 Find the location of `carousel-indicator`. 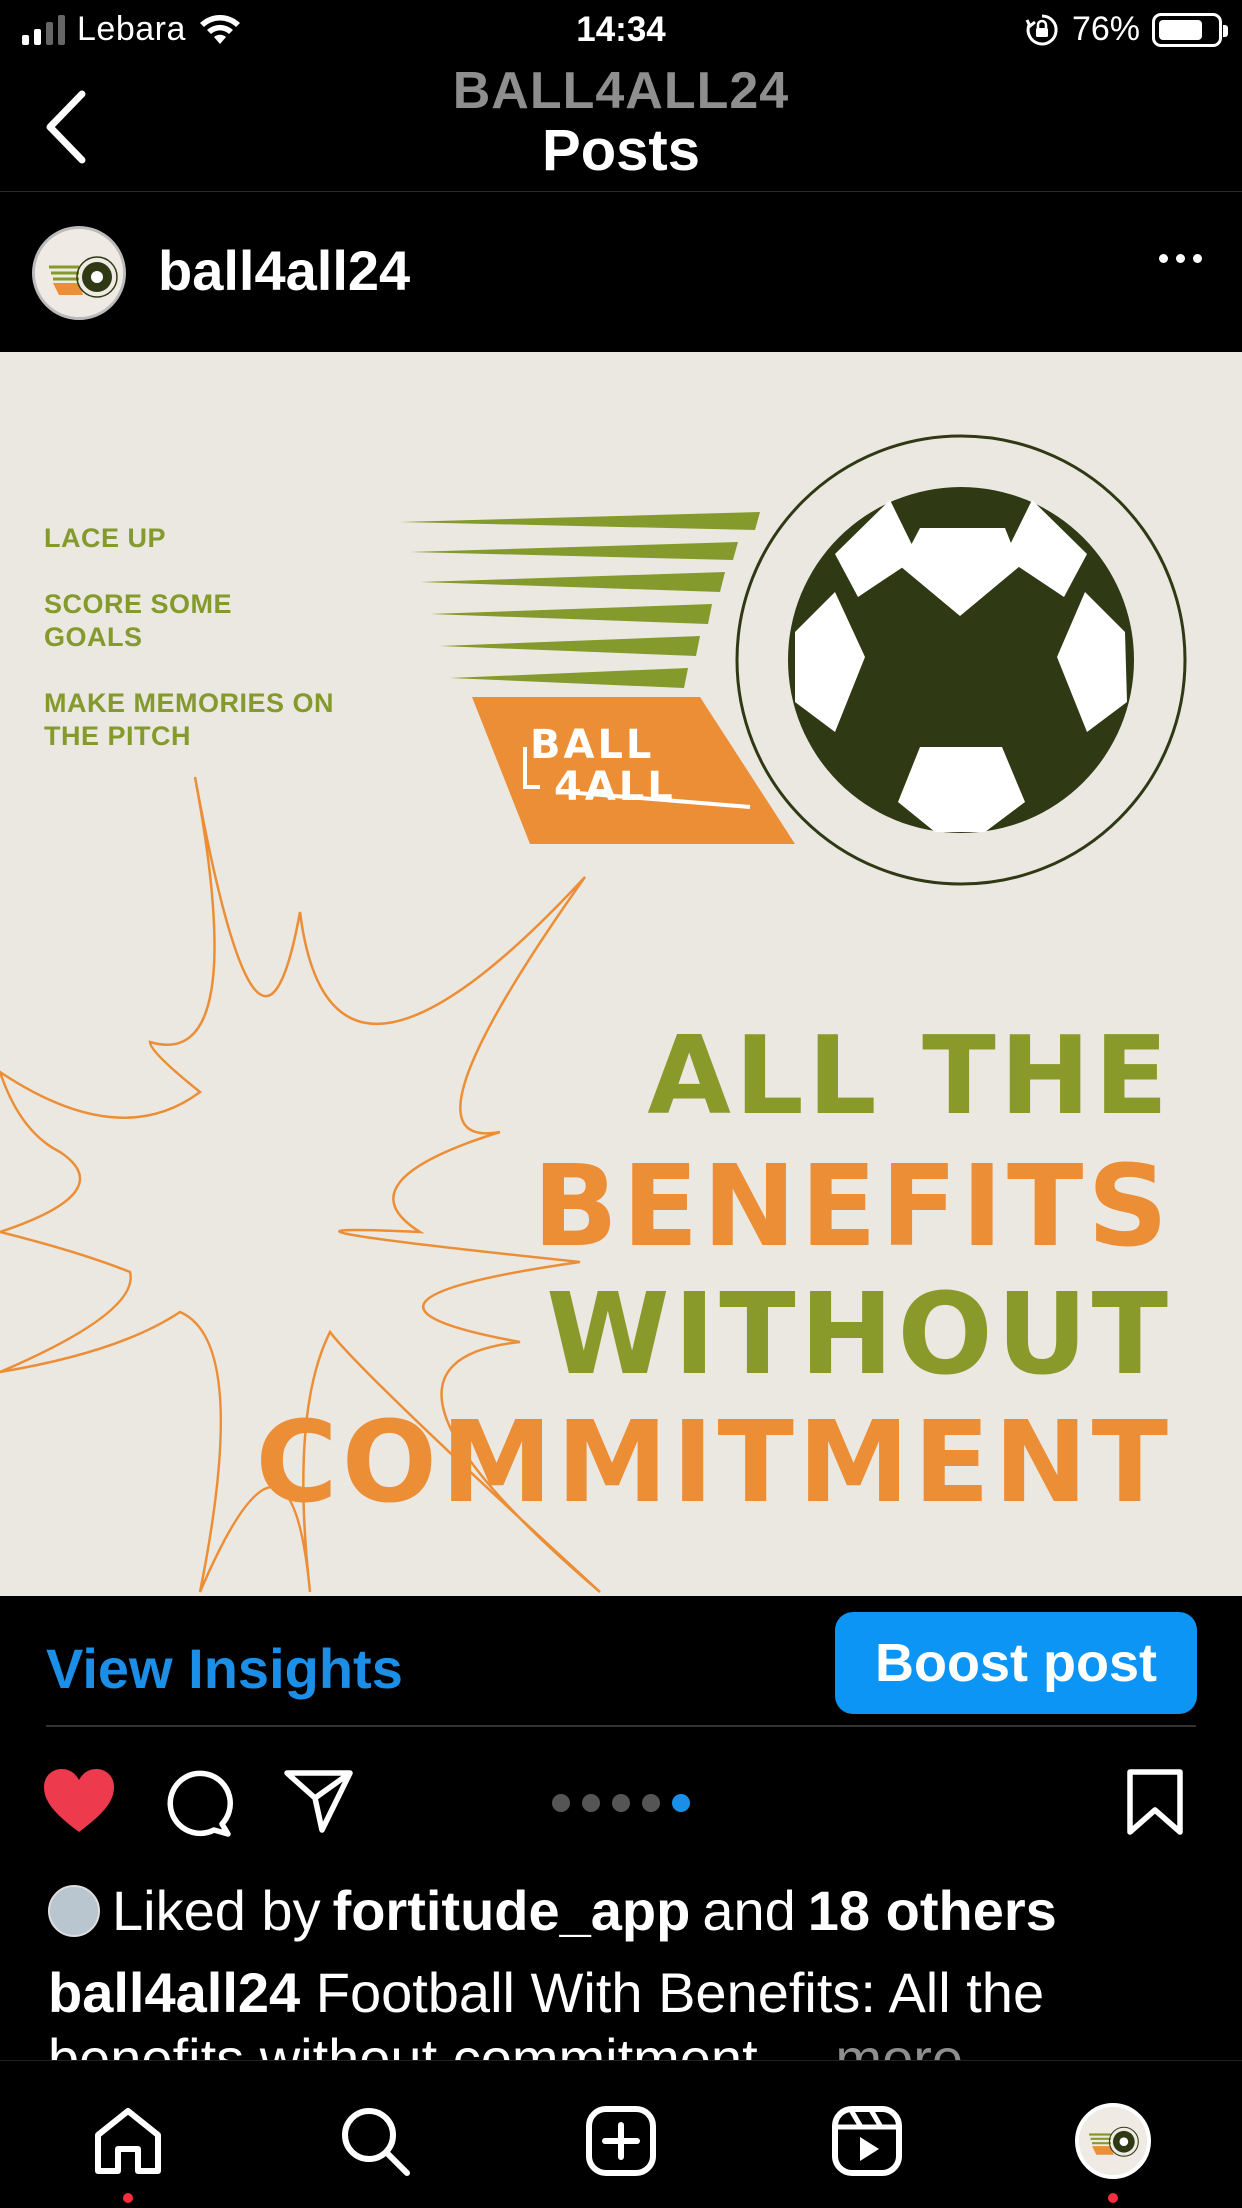

carousel-indicator is located at coordinates (621, 1803).